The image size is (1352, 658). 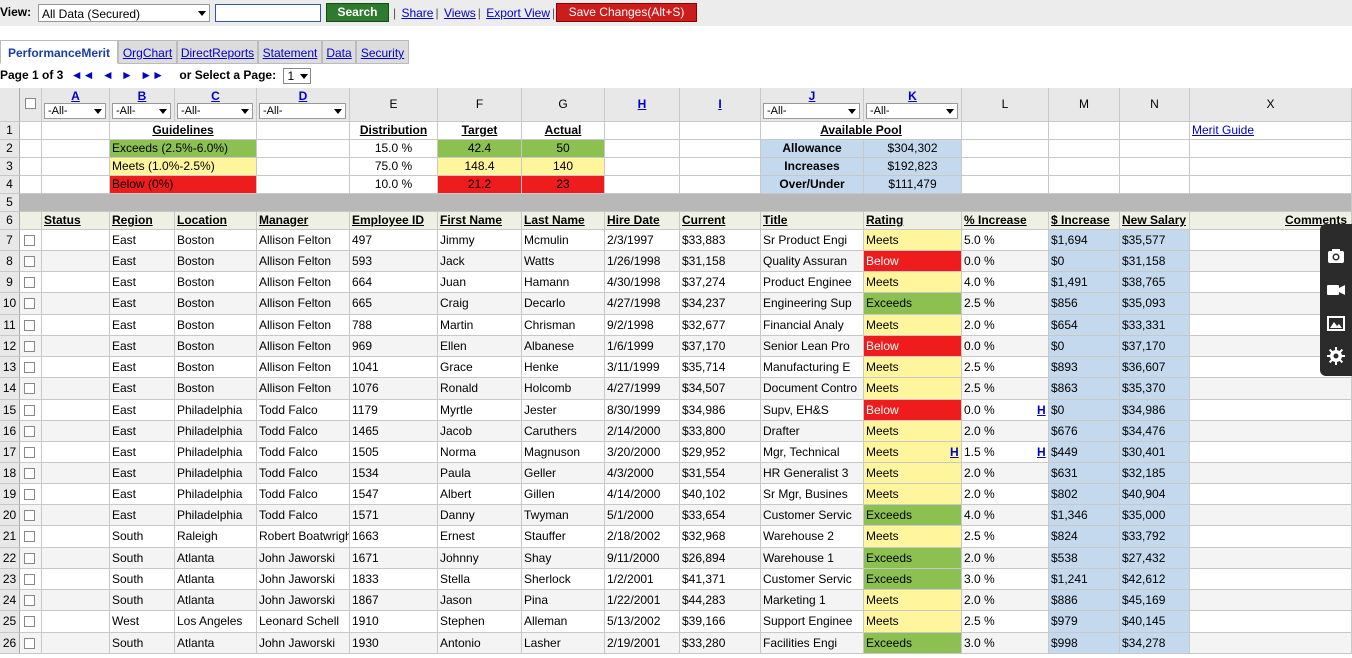 What do you see at coordinates (303, 95) in the screenshot?
I see `column-letter: D` at bounding box center [303, 95].